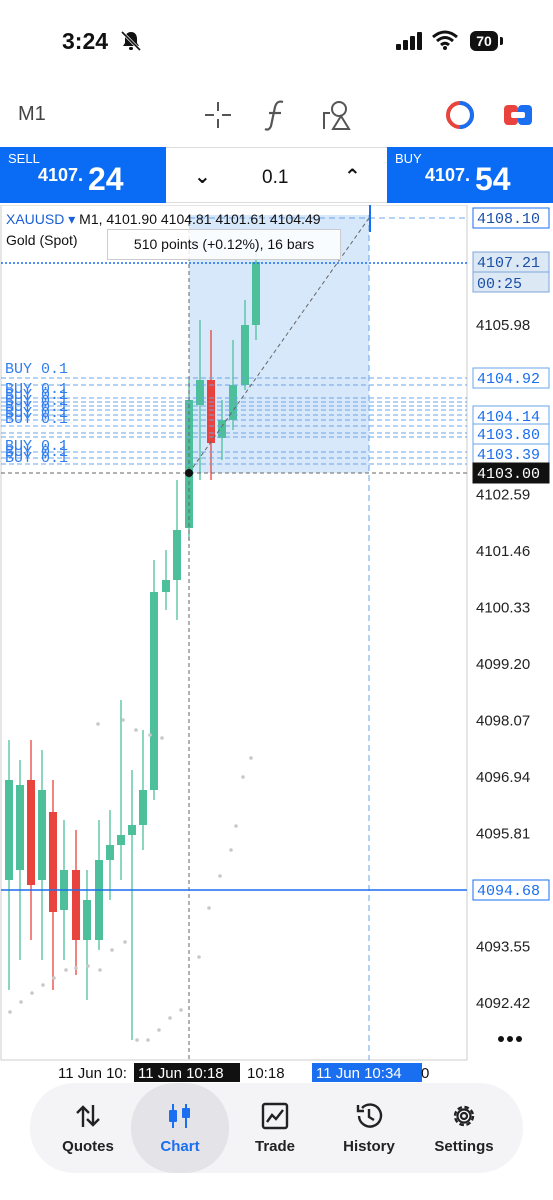  Describe the element at coordinates (276, 115) in the screenshot. I see `indicators-function-icon` at that location.